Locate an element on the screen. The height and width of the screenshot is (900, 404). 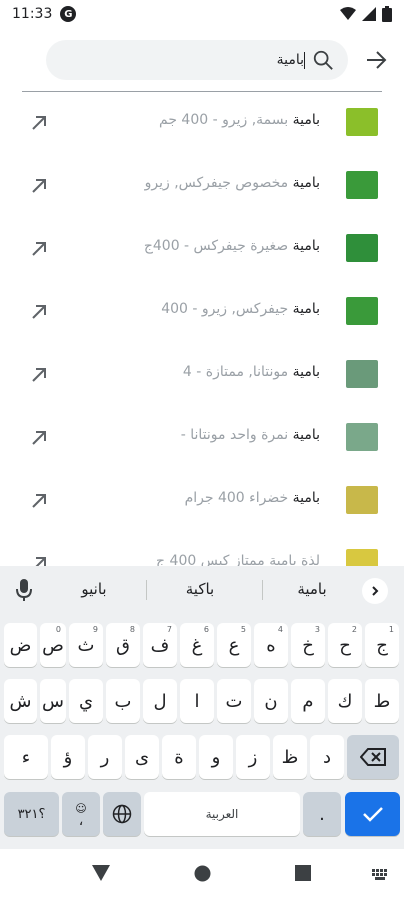
suggestion-item: بامية جيفركس, زيرو - 400 is located at coordinates (202, 312).